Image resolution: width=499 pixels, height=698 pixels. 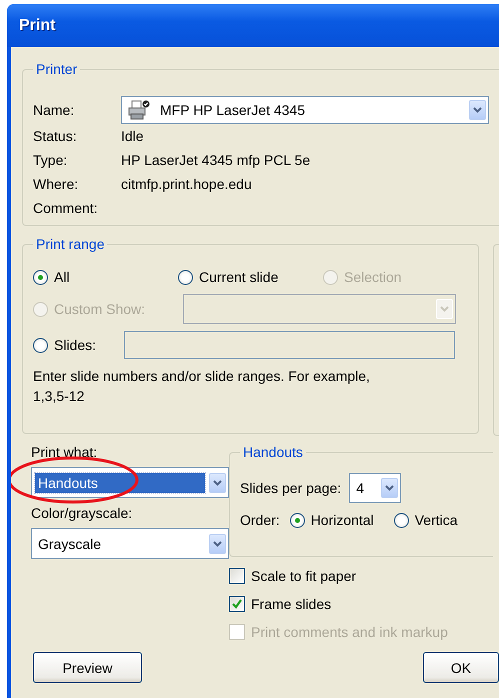 What do you see at coordinates (75, 345) in the screenshot?
I see `option-label: Slides:` at bounding box center [75, 345].